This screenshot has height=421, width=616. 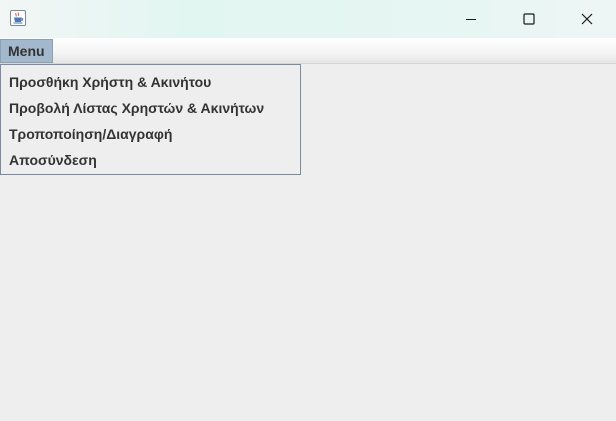 I want to click on minimize-icon, so click(x=471, y=19).